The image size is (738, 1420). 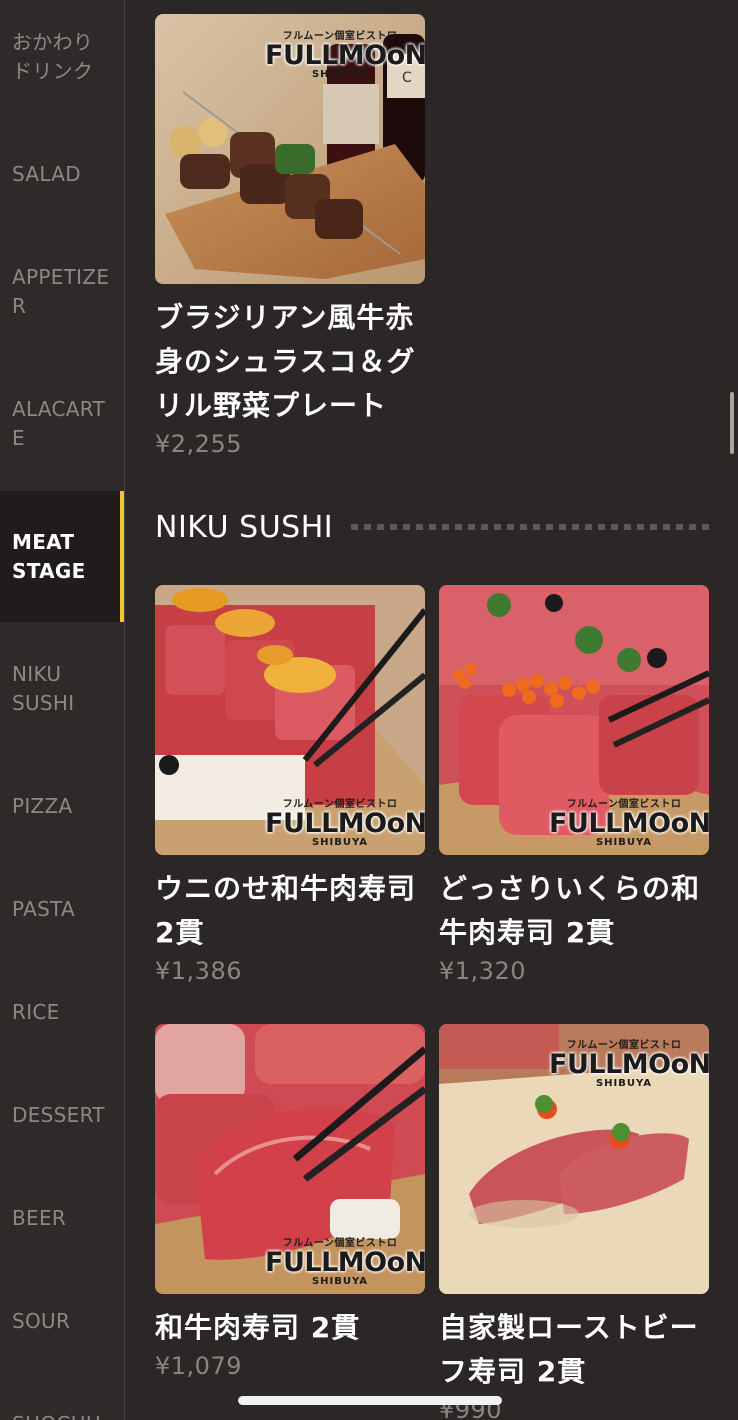 I want to click on sidebar-item-label: SHOCHU, so click(x=56, y=1415).